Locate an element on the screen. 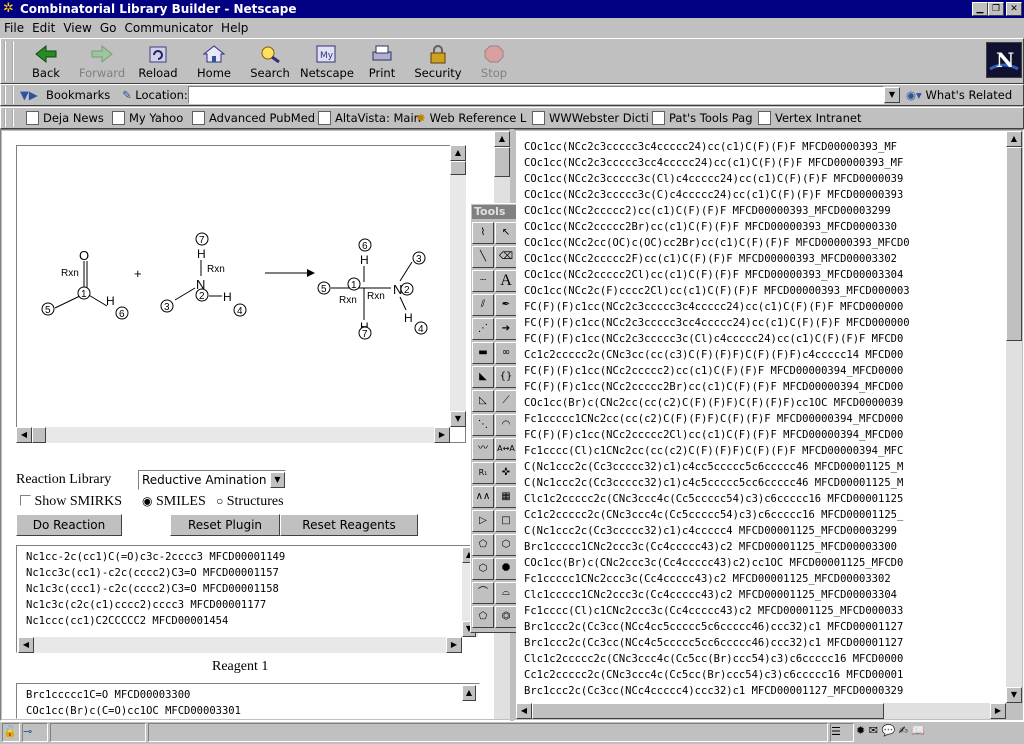  mail-icon: ✉ is located at coordinates (873, 730).